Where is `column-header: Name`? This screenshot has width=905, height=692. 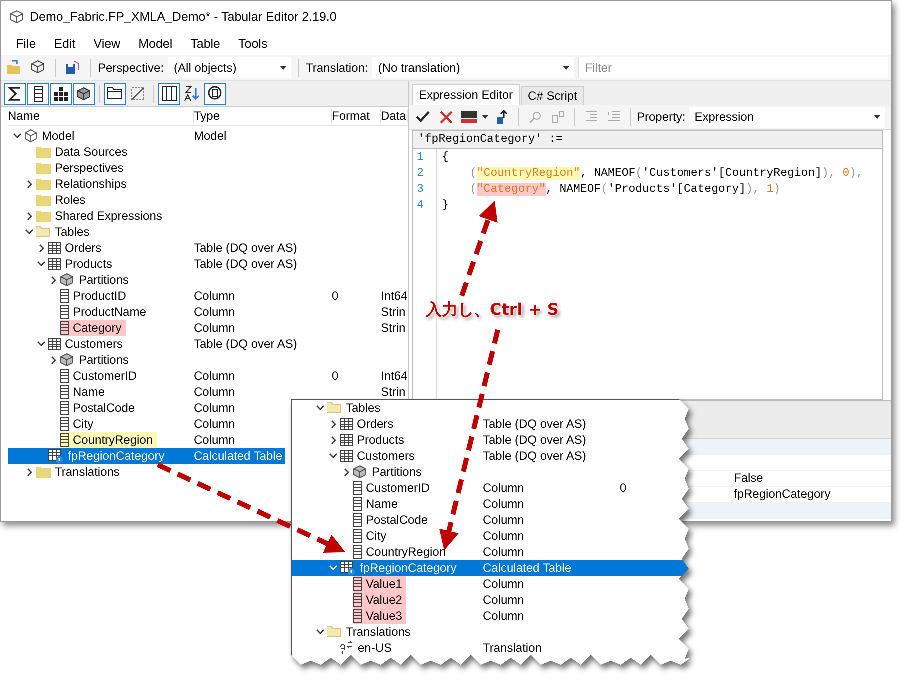
column-header: Name is located at coordinates (101, 116).